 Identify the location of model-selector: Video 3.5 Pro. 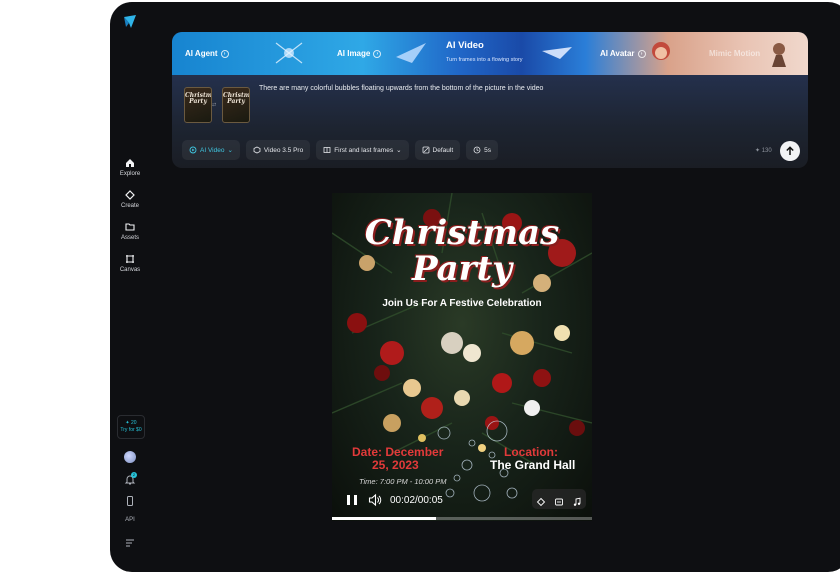
(278, 150).